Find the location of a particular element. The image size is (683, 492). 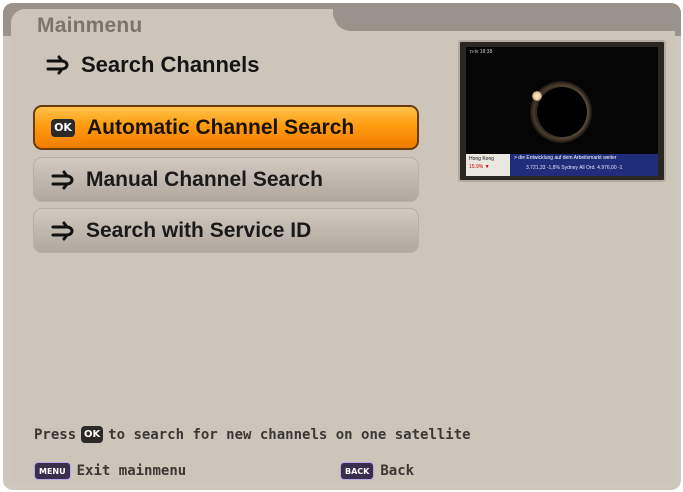

menu-key-icon: MENU is located at coordinates (52, 471).